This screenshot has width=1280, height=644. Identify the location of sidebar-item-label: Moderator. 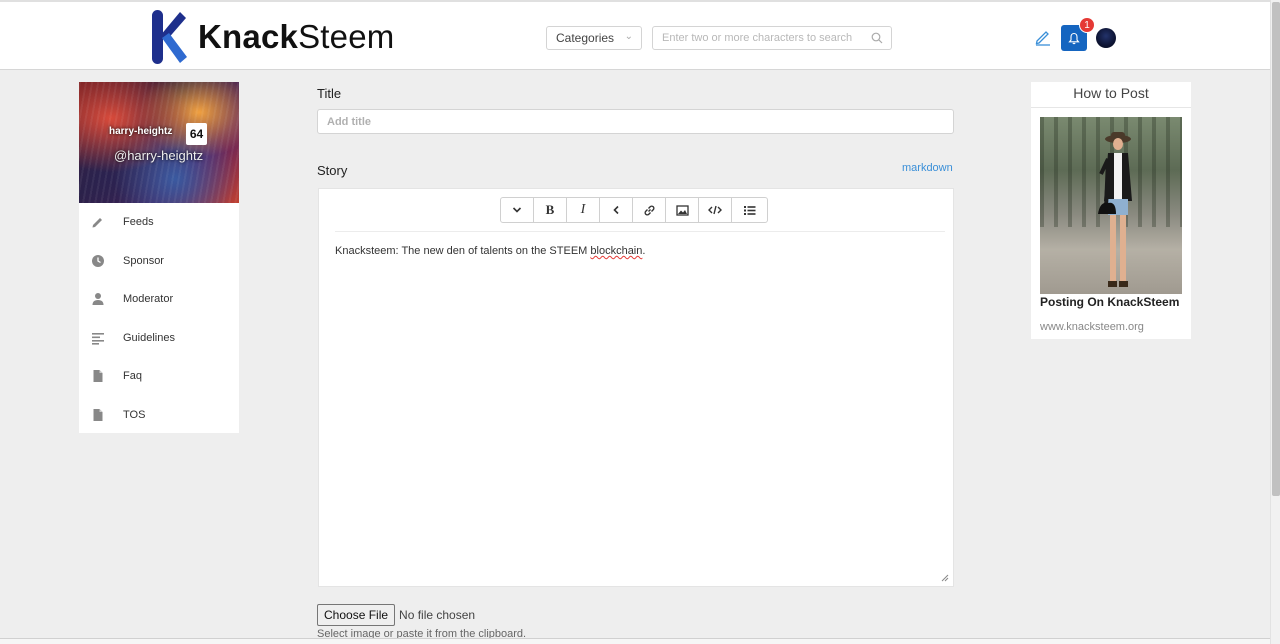
(148, 299).